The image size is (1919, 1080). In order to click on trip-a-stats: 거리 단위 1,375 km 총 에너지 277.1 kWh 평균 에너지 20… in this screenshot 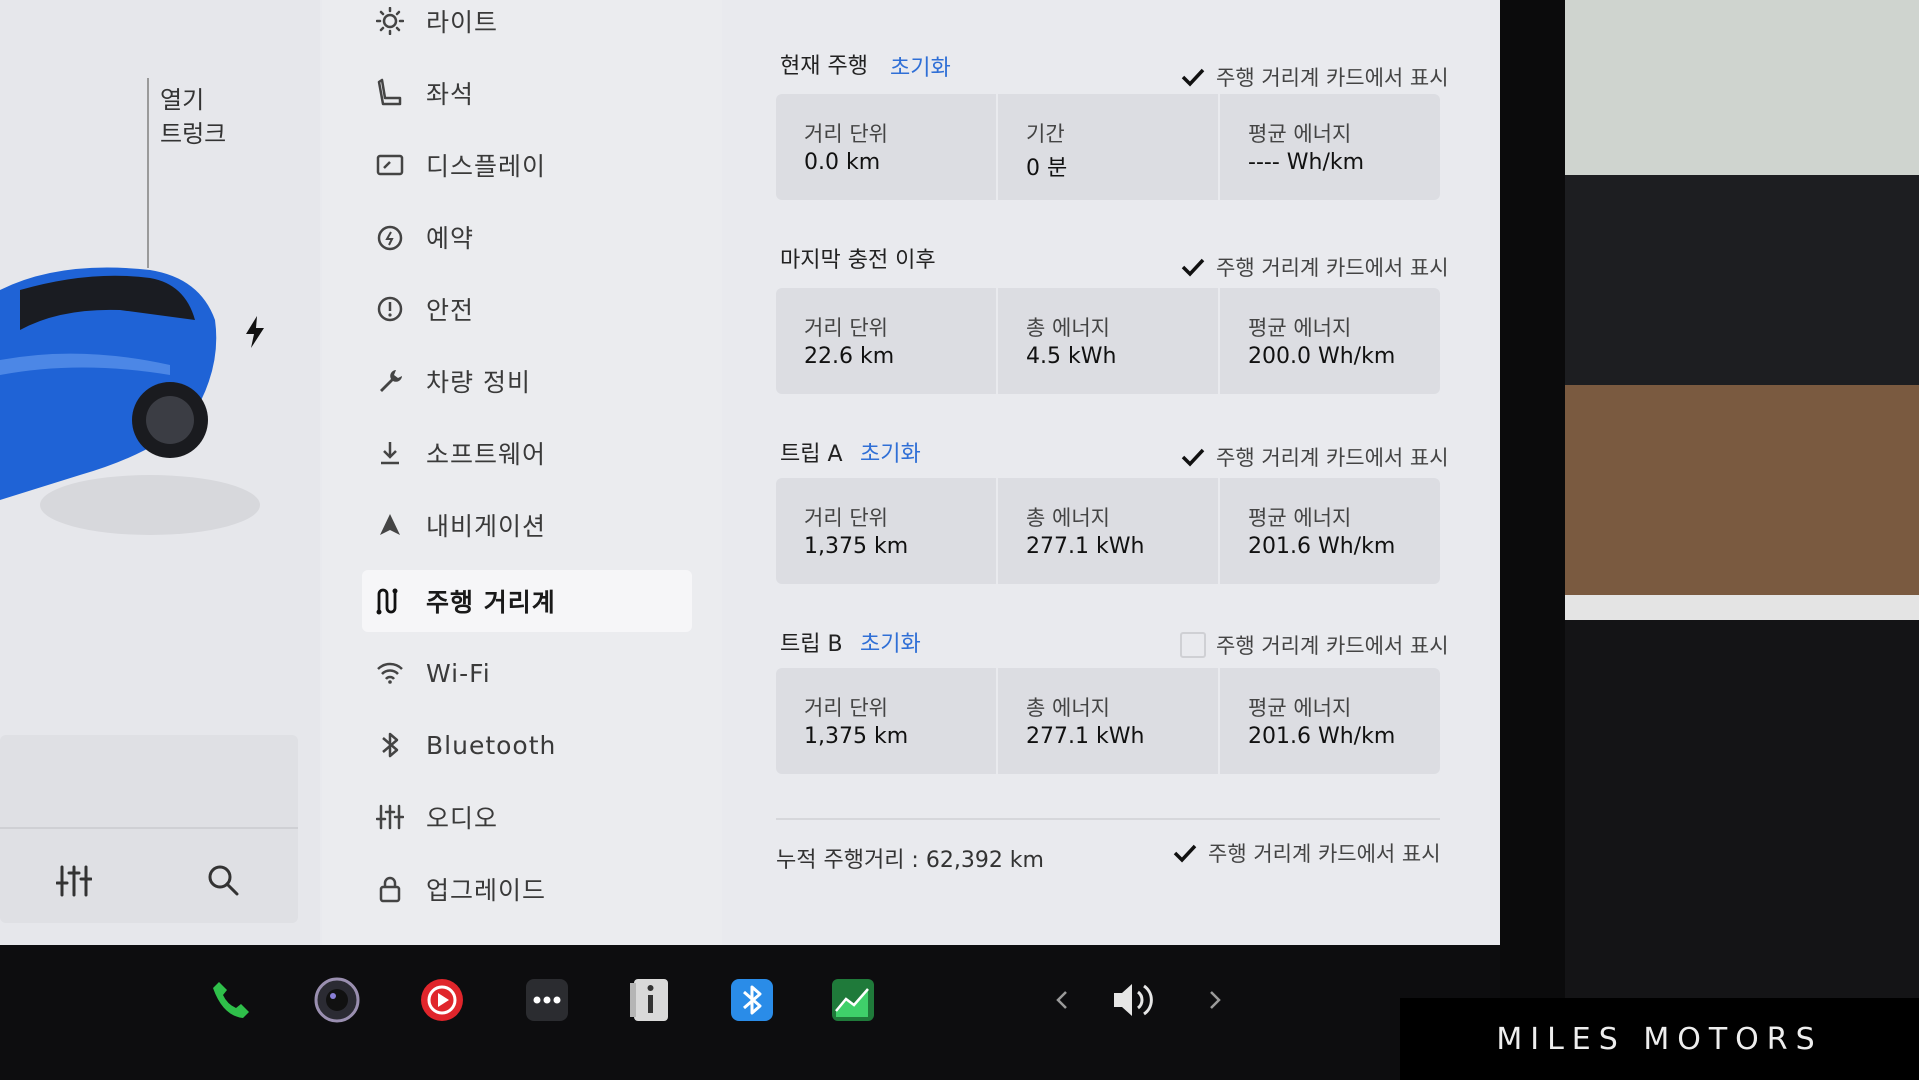, I will do `click(1108, 531)`.